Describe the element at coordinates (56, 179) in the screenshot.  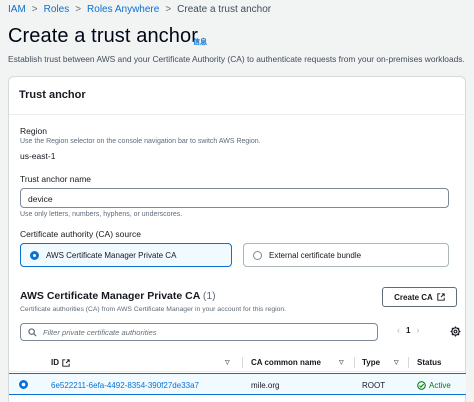
I see `trust-anchor-name-label: Trust anchor name` at that location.